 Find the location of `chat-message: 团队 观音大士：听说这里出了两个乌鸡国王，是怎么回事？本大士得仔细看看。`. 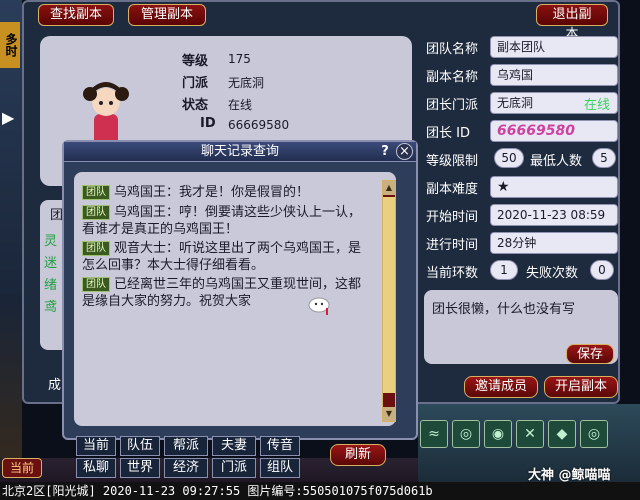

chat-message: 团队 观音大士：听说这里出了两个乌鸡国王，是怎么回事？本大士得仔细看看。 is located at coordinates (223, 257).